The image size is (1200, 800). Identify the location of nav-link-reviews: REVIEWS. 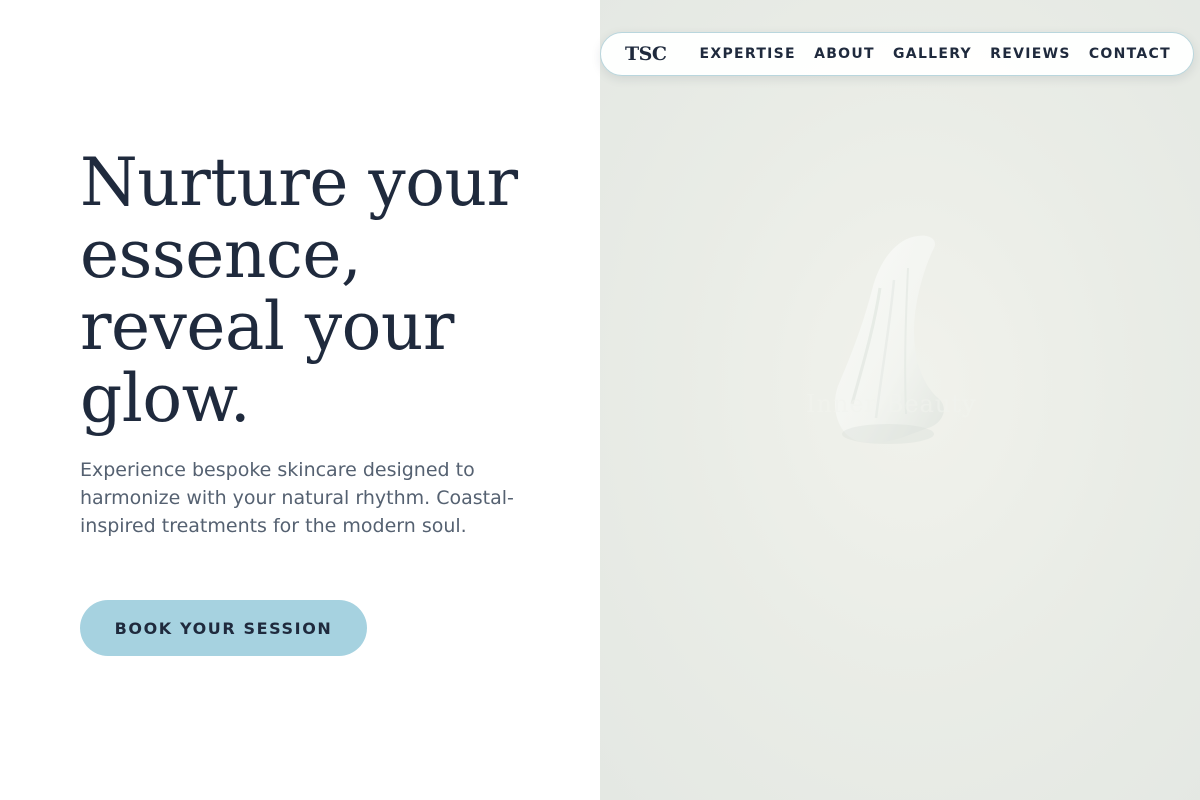
(1030, 54).